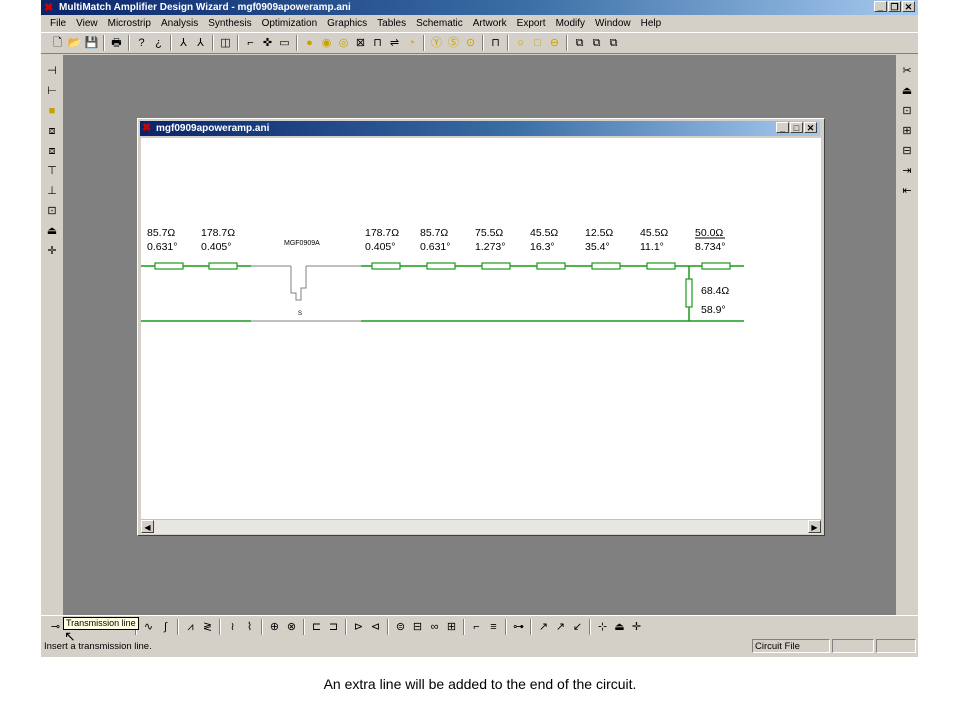 Image resolution: width=960 pixels, height=720 pixels. I want to click on probe-icon: ↗, so click(543, 627).